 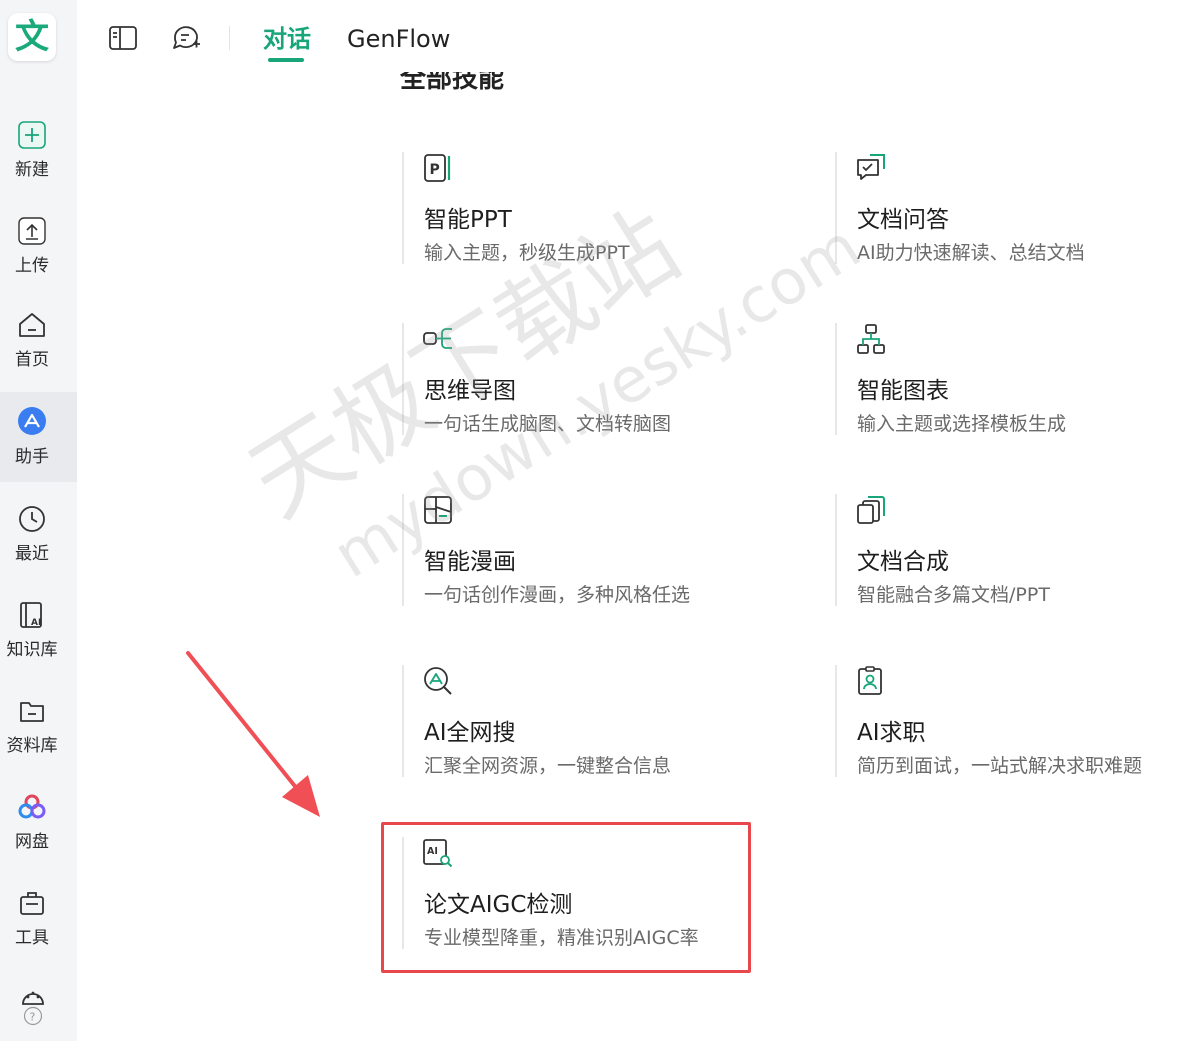 What do you see at coordinates (186, 38) in the screenshot?
I see `new-chat-icon` at bounding box center [186, 38].